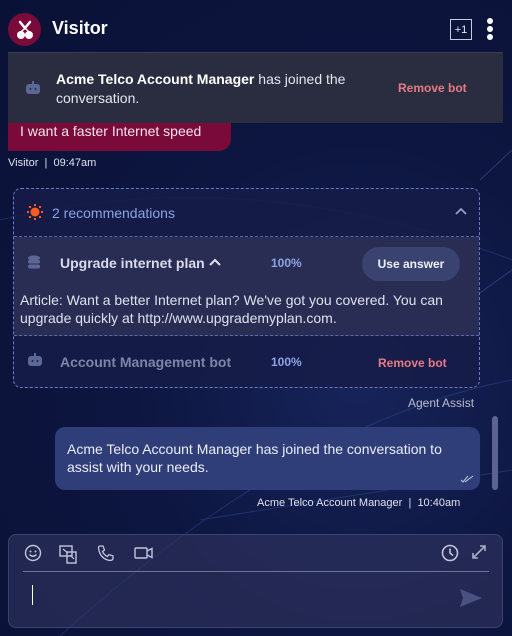  What do you see at coordinates (146, 362) in the screenshot?
I see `recommendation-title: Account Management bot` at bounding box center [146, 362].